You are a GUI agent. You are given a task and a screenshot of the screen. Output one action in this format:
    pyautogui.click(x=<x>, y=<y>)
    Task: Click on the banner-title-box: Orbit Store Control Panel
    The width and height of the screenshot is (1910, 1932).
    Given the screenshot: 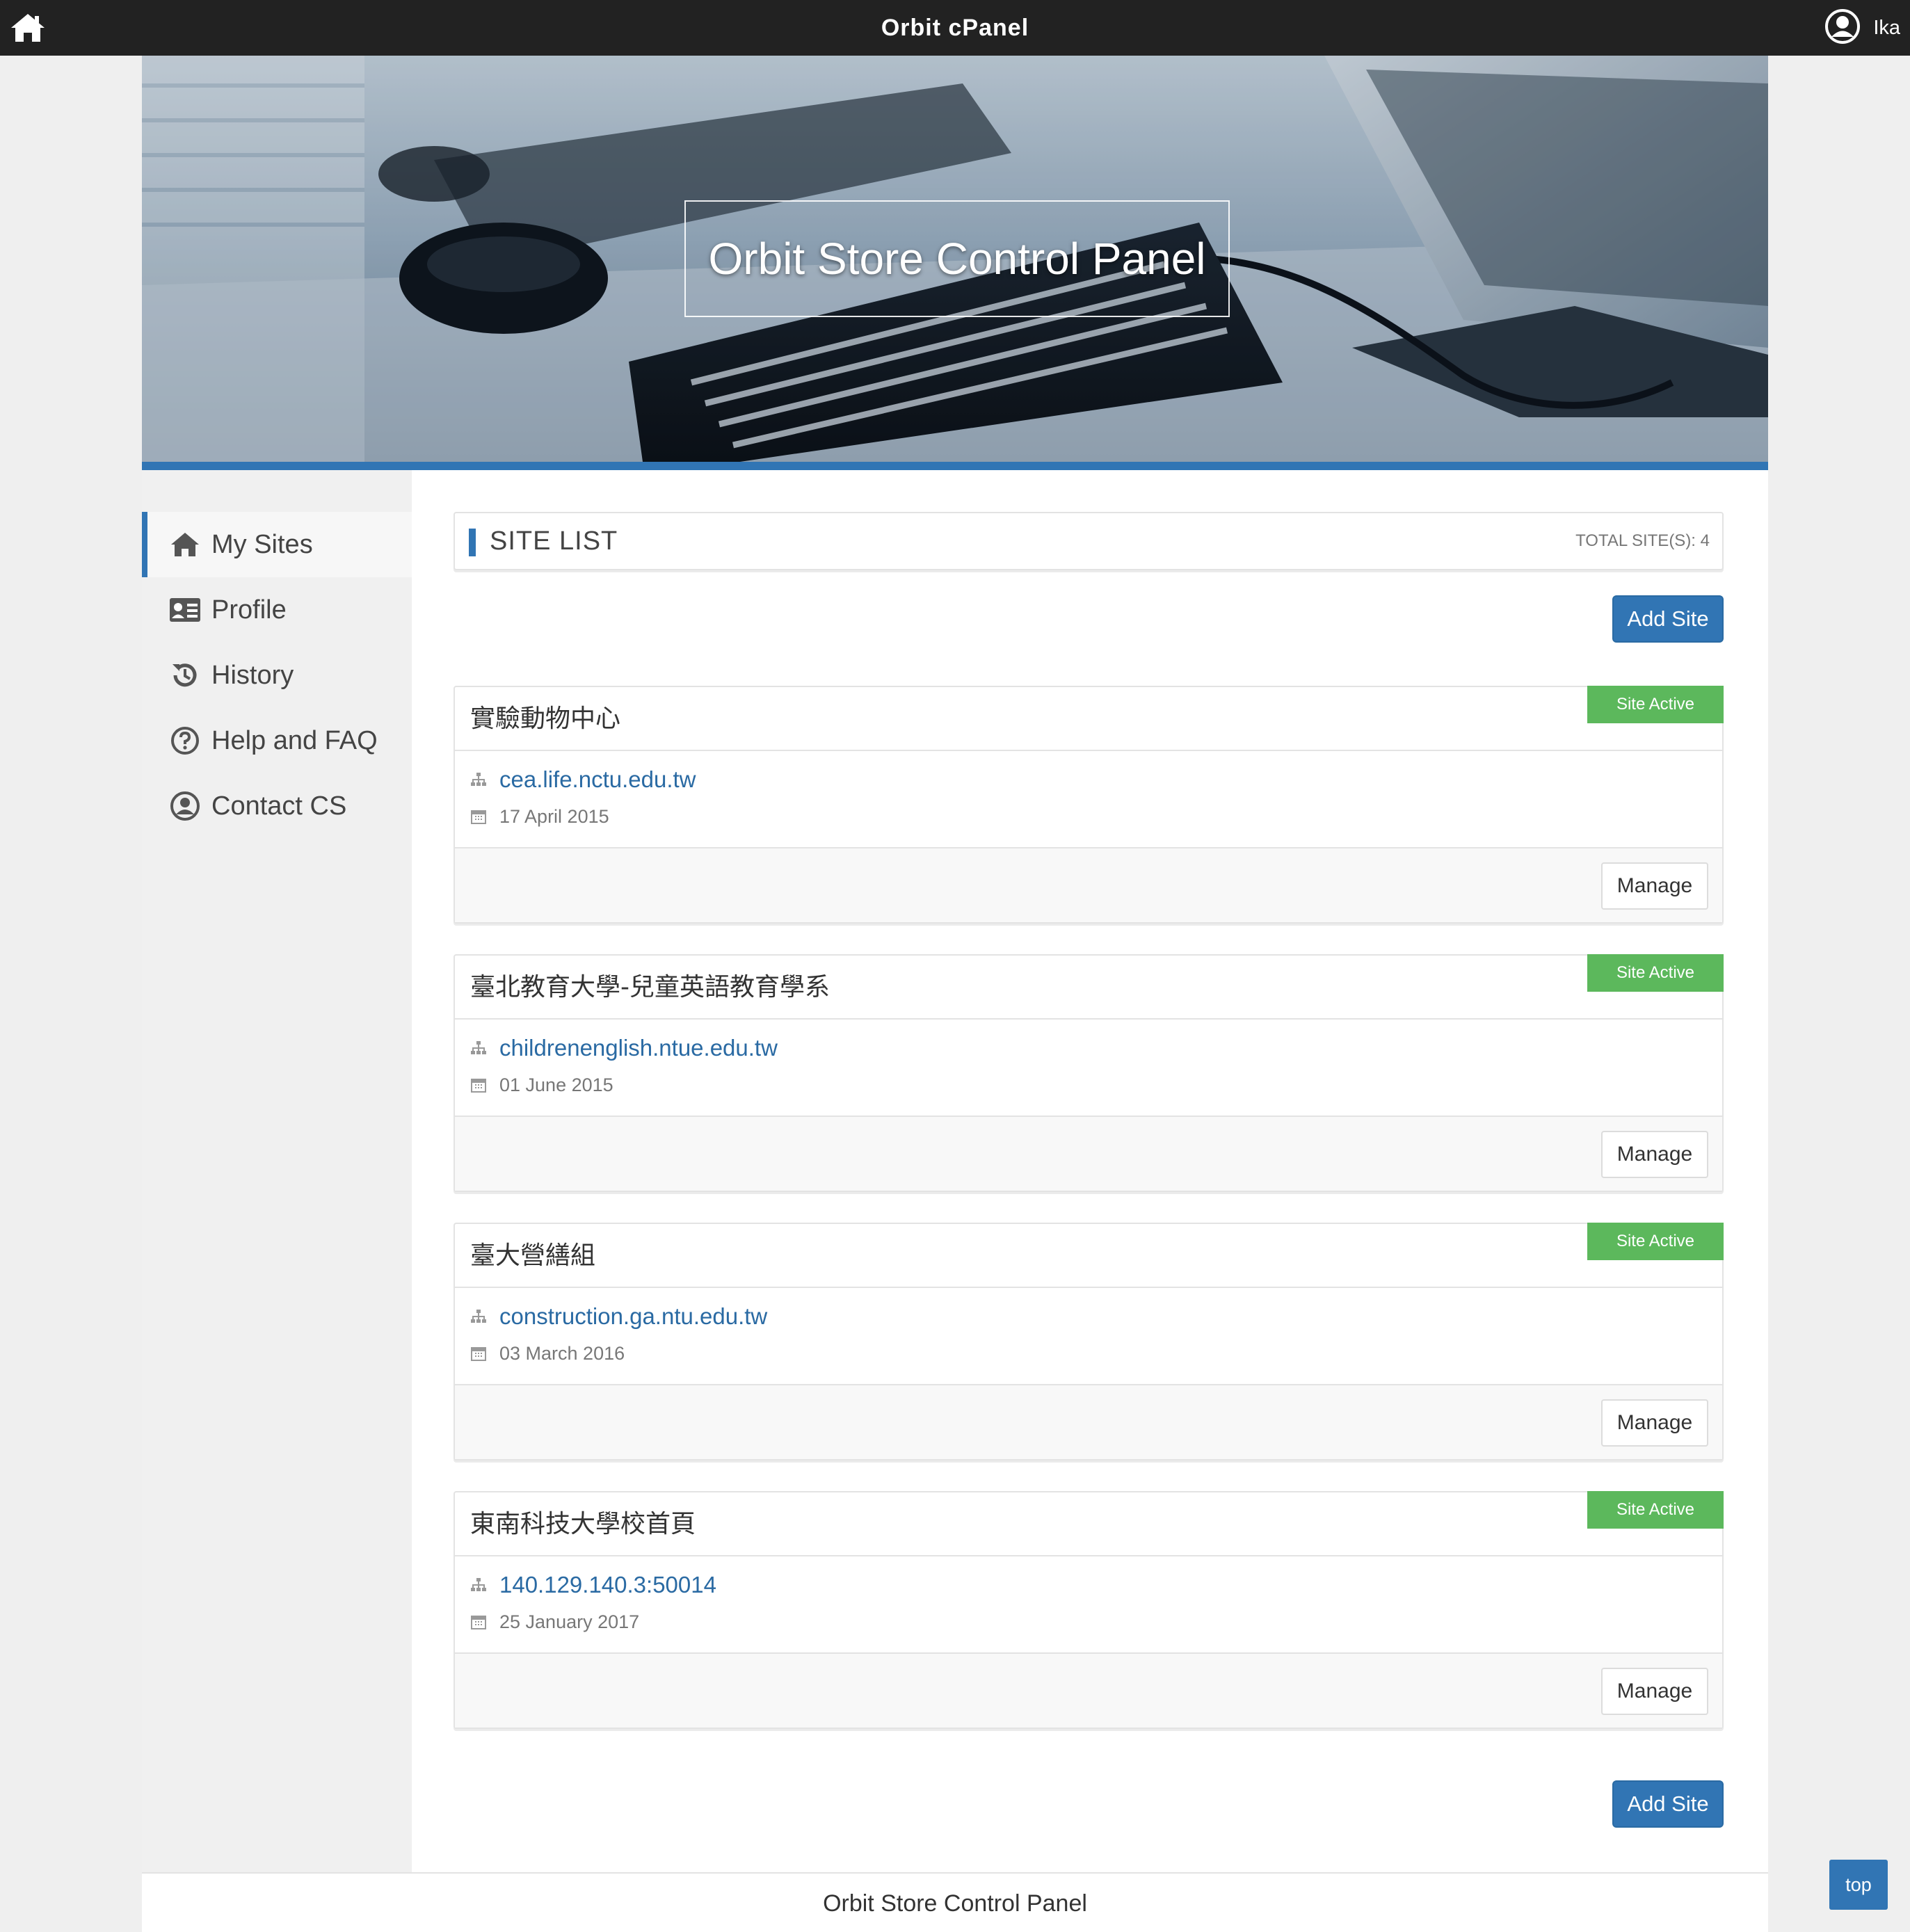 What is the action you would take?
    pyautogui.click(x=957, y=258)
    